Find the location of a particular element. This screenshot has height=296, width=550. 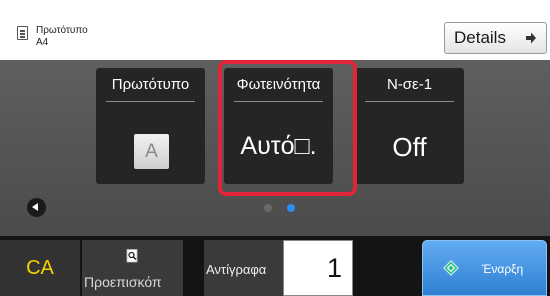

start-label: Έναρξη is located at coordinates (503, 269).